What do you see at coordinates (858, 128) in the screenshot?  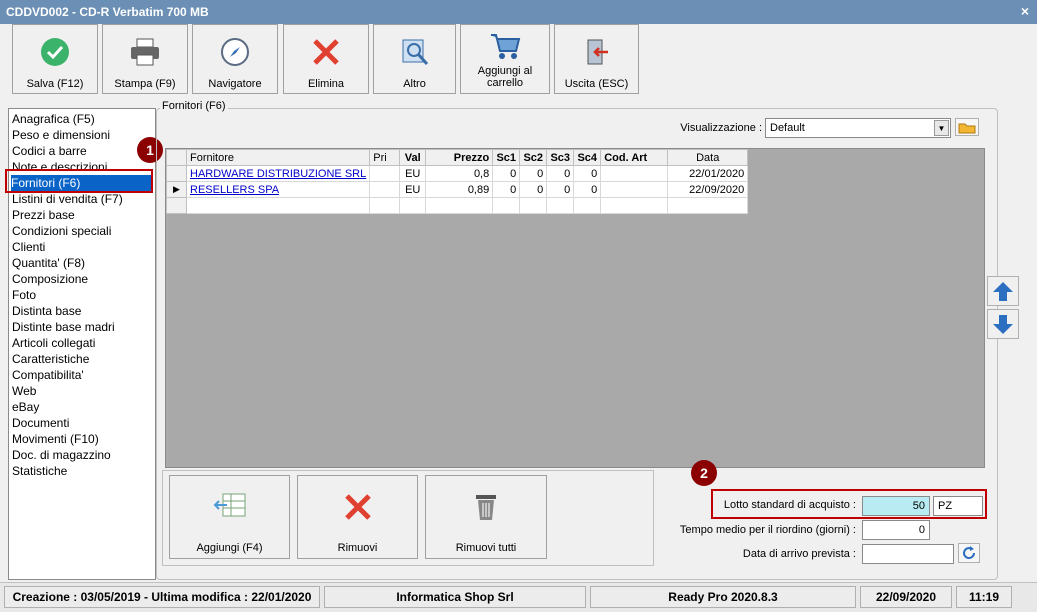 I see `view-select: Default ▼` at bounding box center [858, 128].